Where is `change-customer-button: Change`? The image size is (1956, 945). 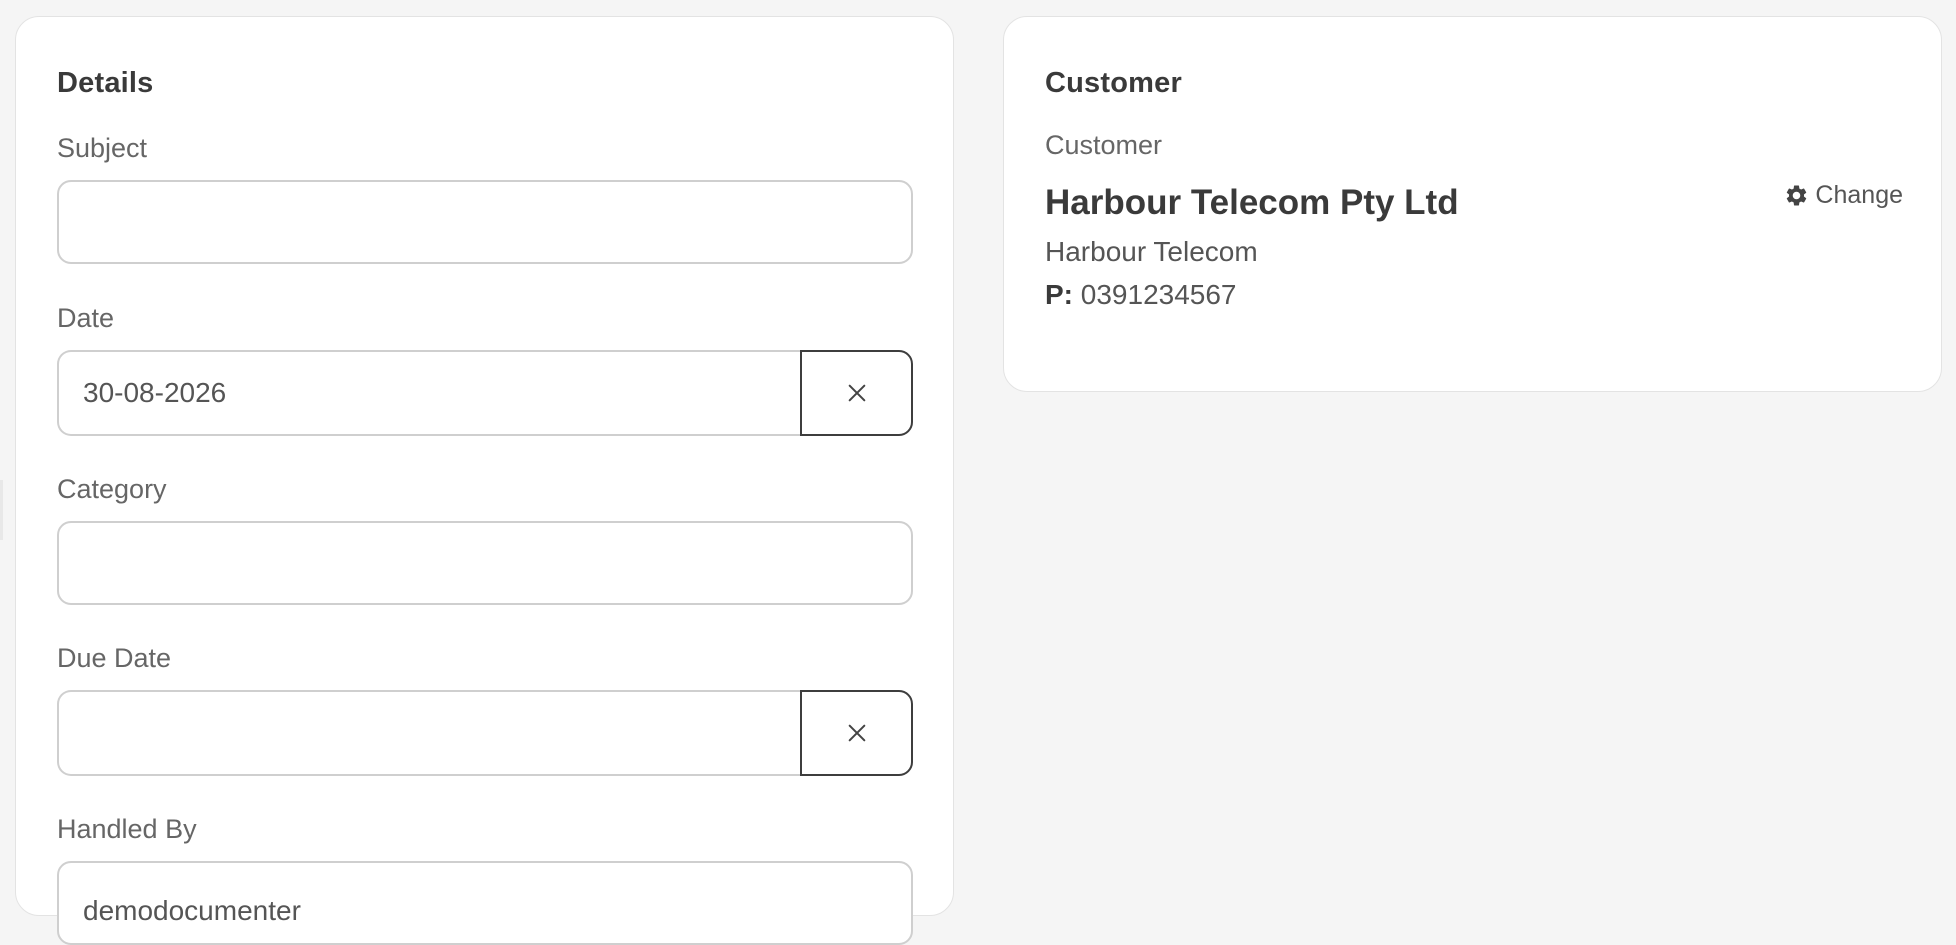 change-customer-button: Change is located at coordinates (1843, 195).